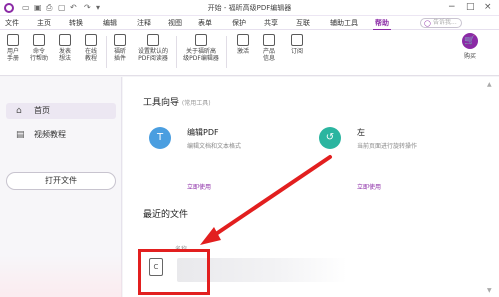  Describe the element at coordinates (378, 154) in the screenshot. I see `tool-card-rotate: ↺ 左 当前页面进行旋转操作 立即使用` at that location.